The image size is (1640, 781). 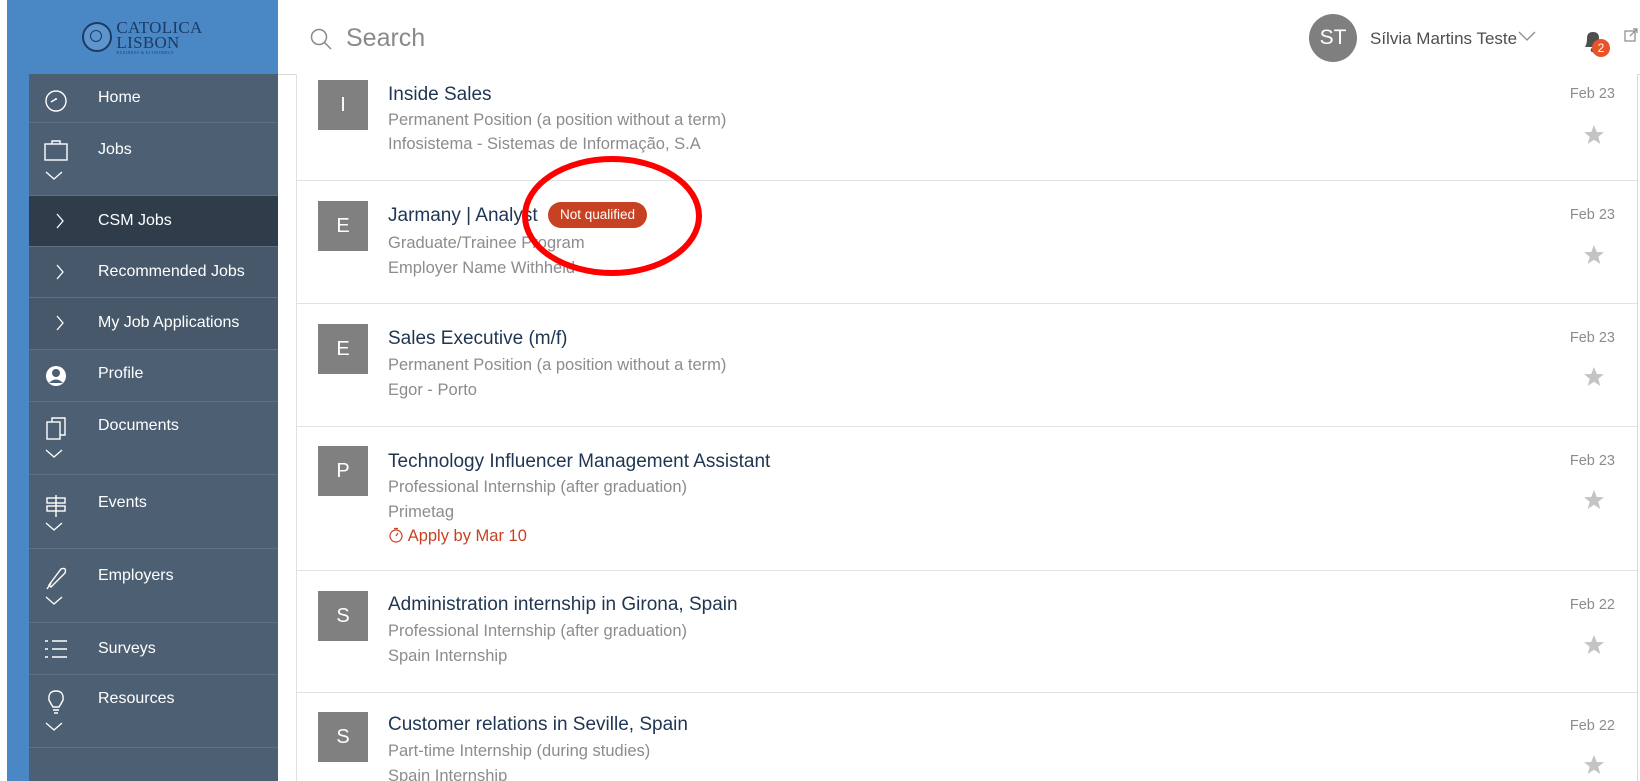 What do you see at coordinates (538, 725) in the screenshot?
I see `job-title: Customer relations in Seville, Spain` at bounding box center [538, 725].